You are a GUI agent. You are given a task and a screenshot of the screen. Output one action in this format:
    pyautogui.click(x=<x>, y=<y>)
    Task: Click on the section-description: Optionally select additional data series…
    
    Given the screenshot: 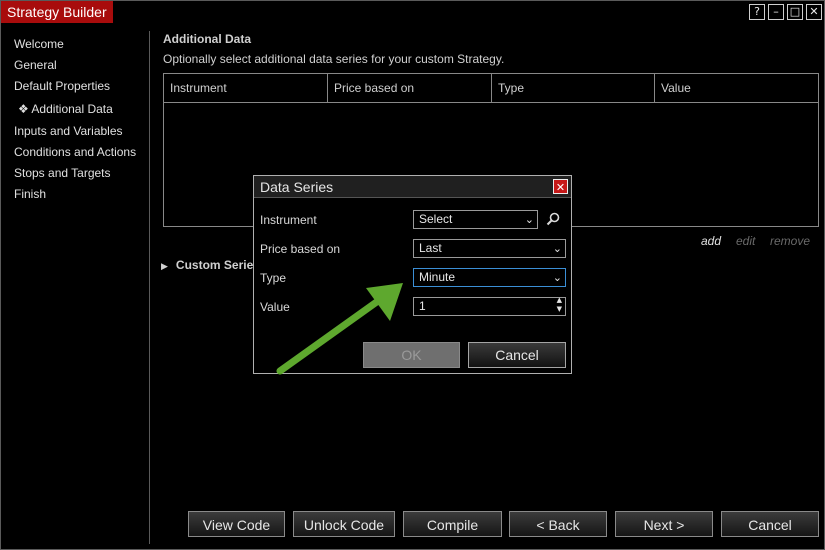 What is the action you would take?
    pyautogui.click(x=334, y=59)
    